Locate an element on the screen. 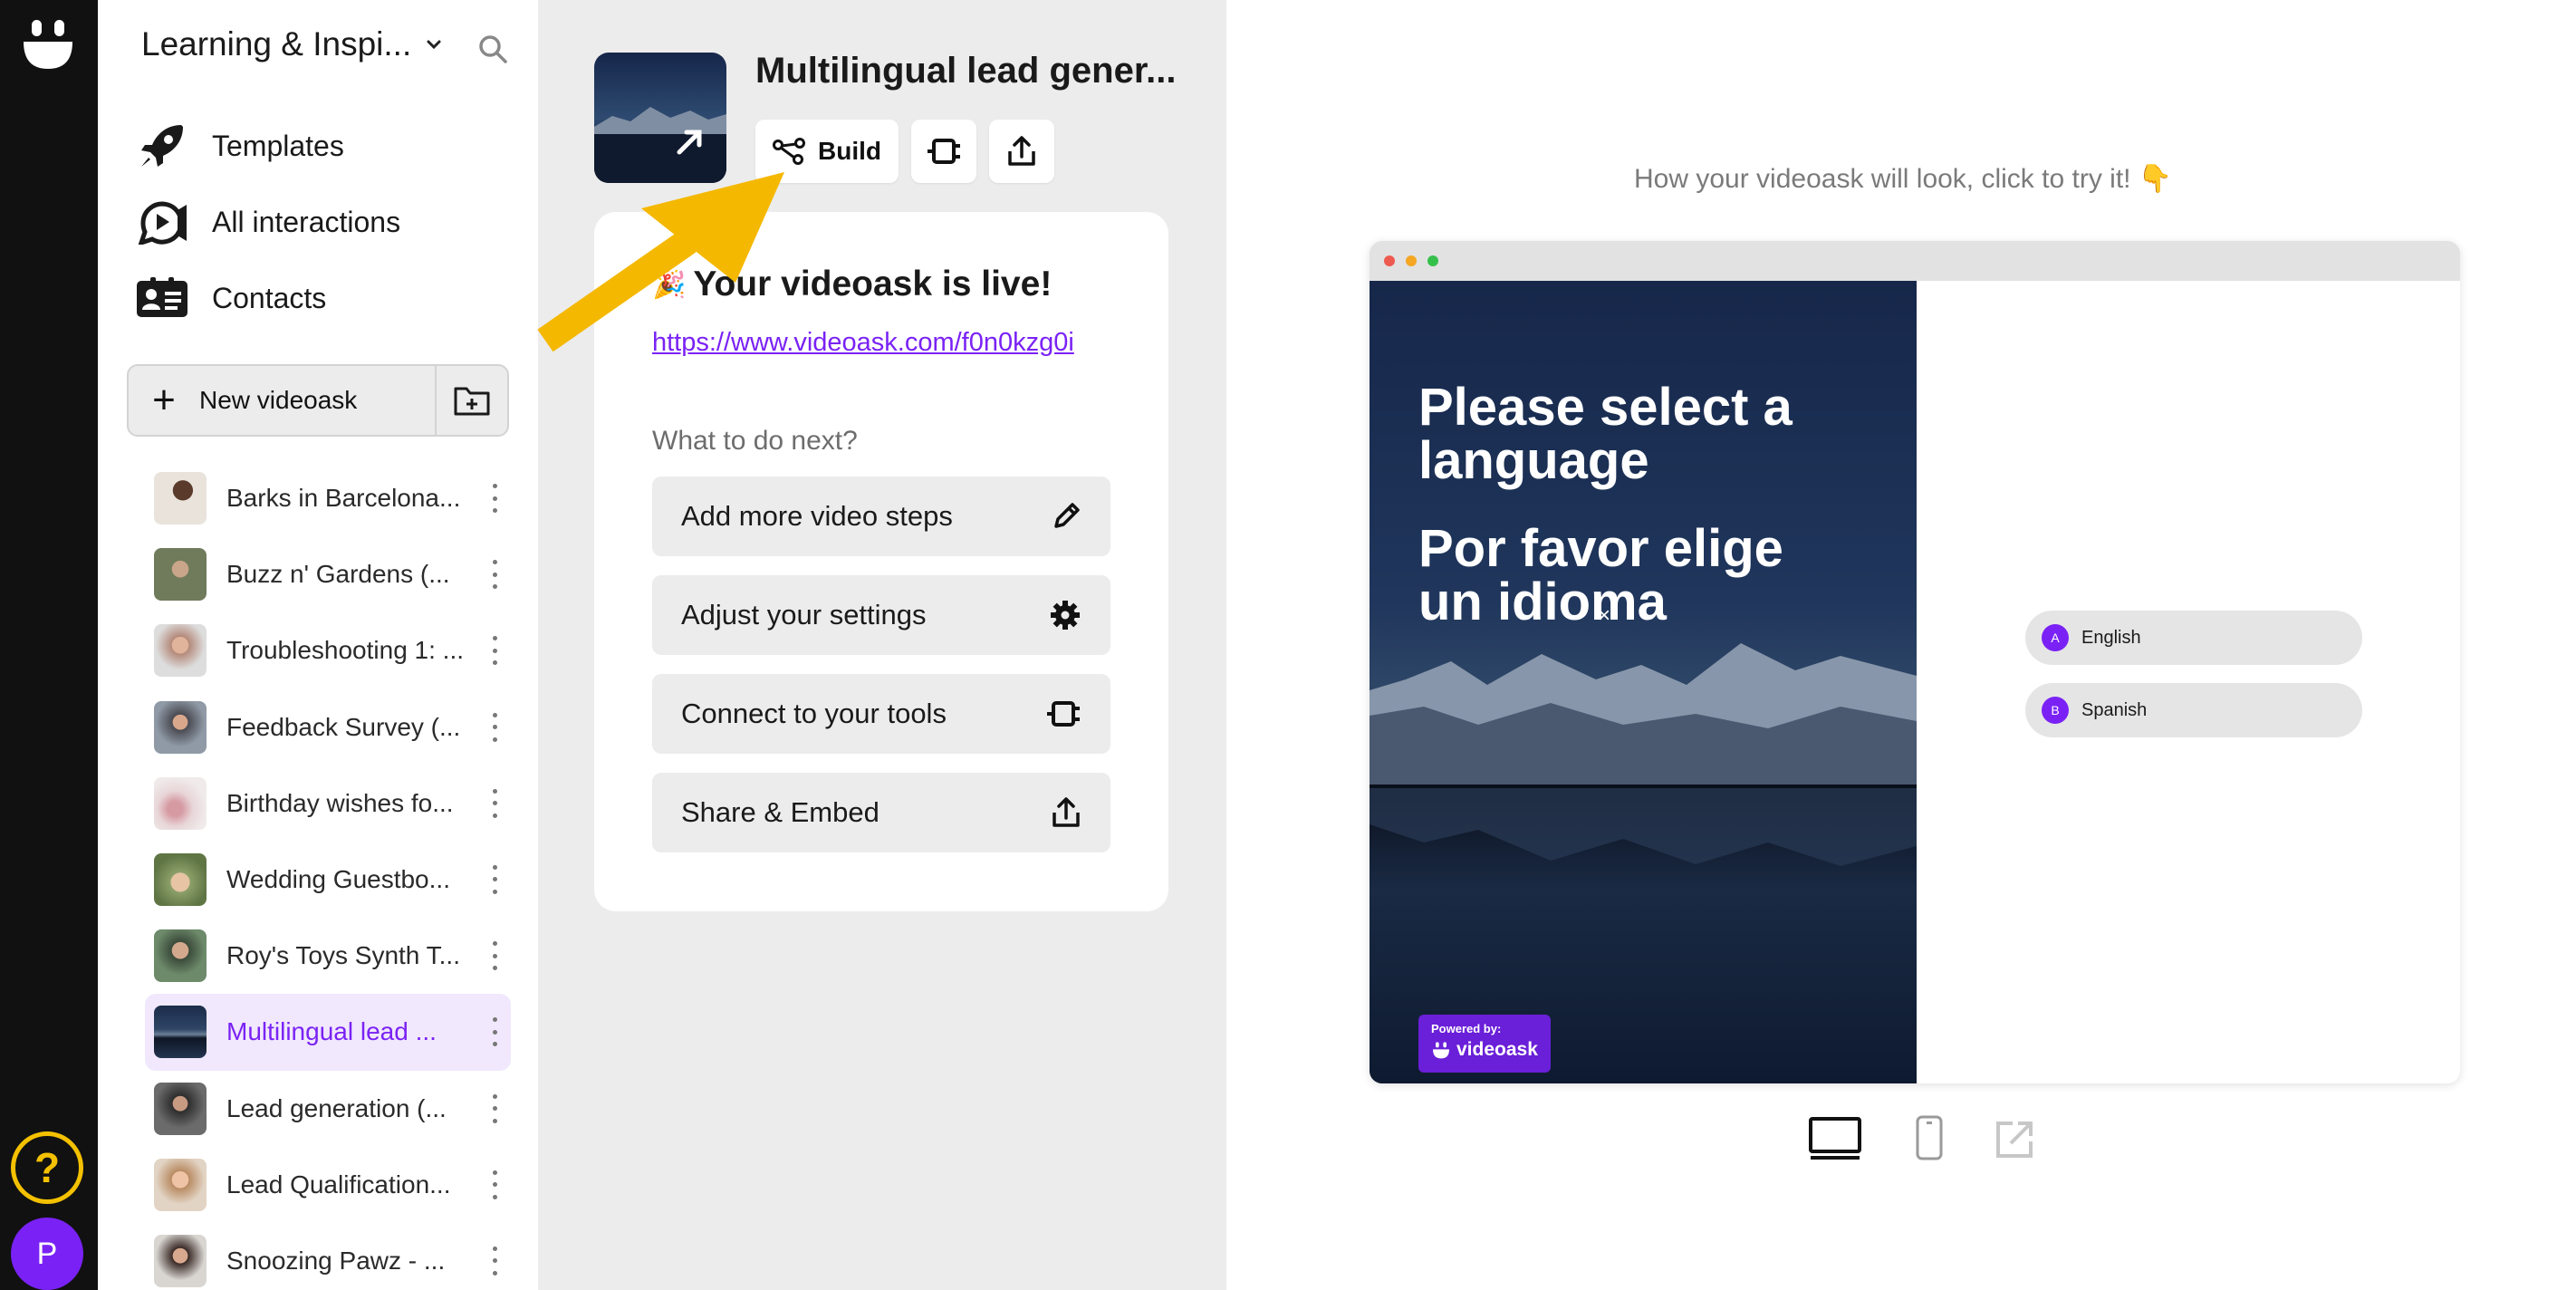 The width and height of the screenshot is (2576, 1290). share-button is located at coordinates (1021, 152).